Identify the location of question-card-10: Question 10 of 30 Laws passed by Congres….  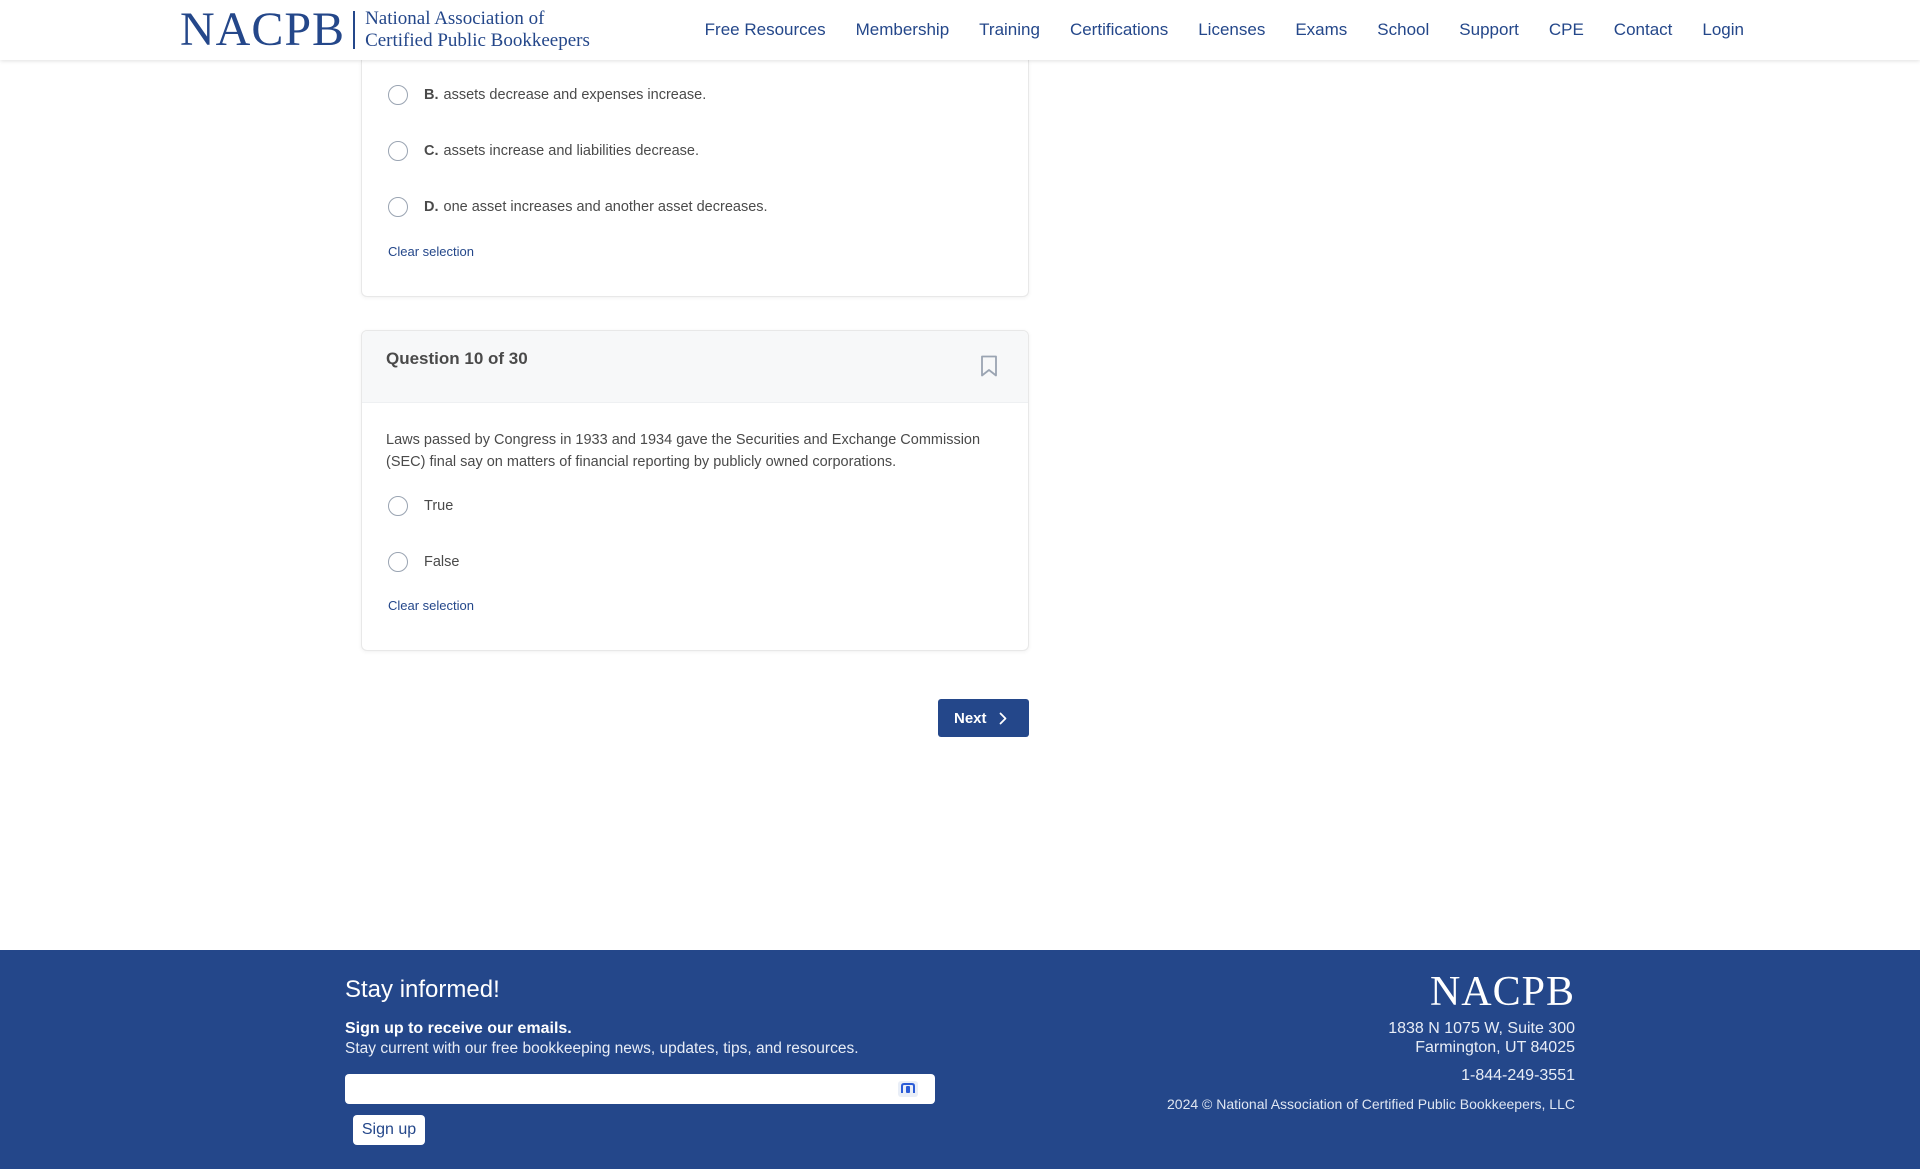
(695, 490).